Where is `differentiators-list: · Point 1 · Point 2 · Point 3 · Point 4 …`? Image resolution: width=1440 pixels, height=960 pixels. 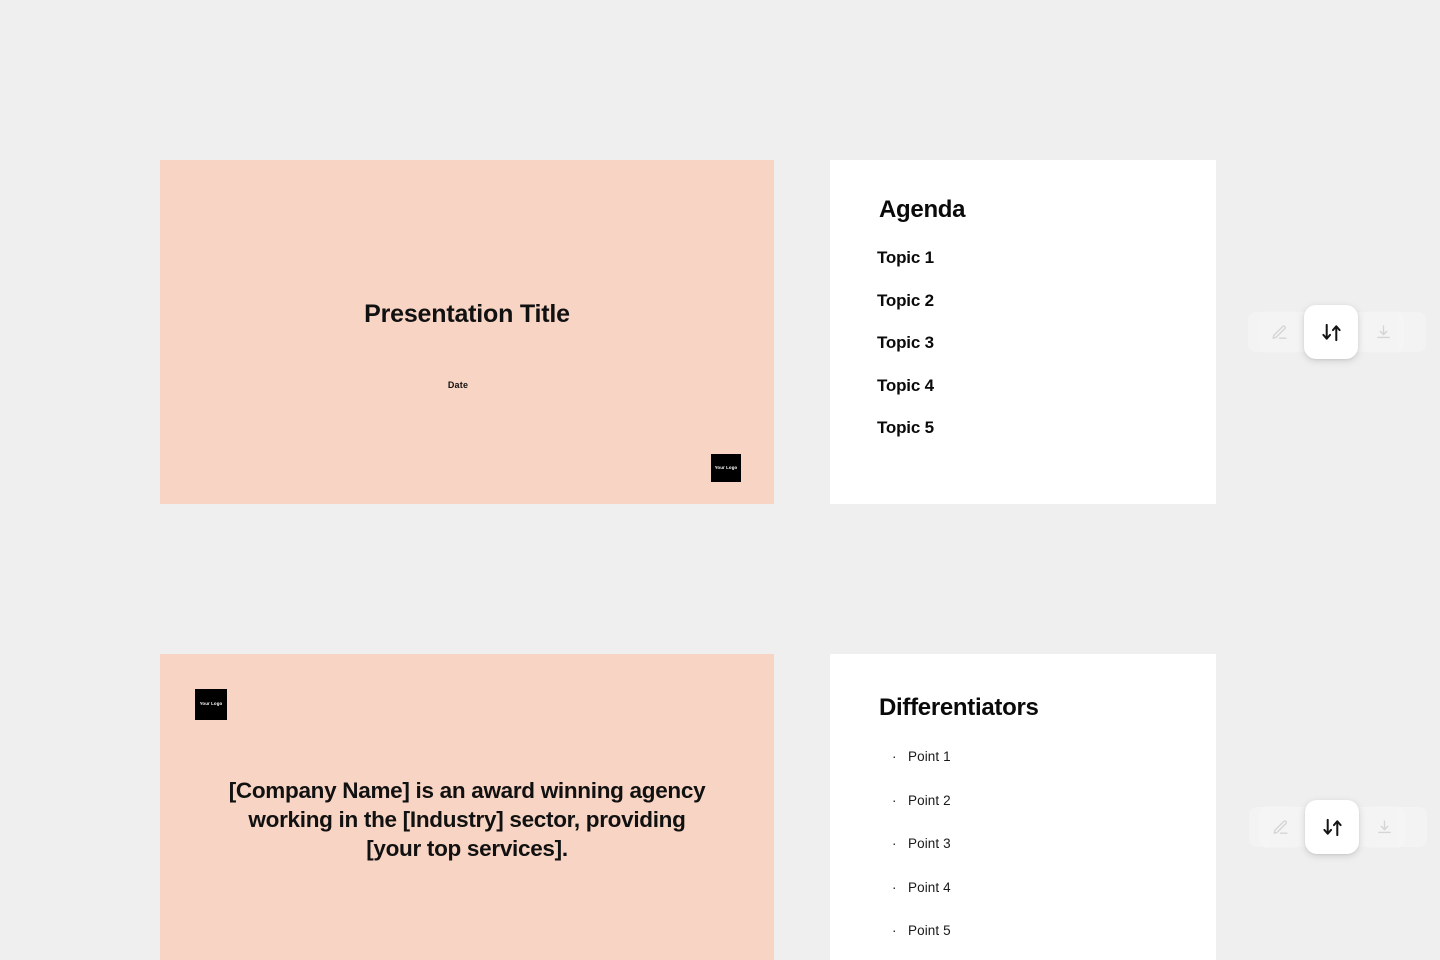
differentiators-list: · Point 1 · Point 2 · Point 3 · Point 4 … is located at coordinates (921, 854).